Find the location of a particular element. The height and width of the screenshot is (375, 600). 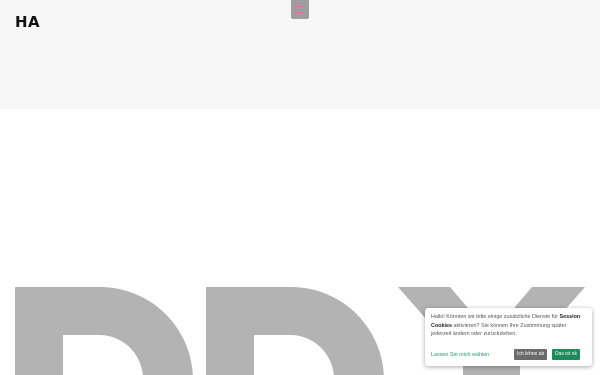

accept-button: Das ist ok is located at coordinates (566, 354).